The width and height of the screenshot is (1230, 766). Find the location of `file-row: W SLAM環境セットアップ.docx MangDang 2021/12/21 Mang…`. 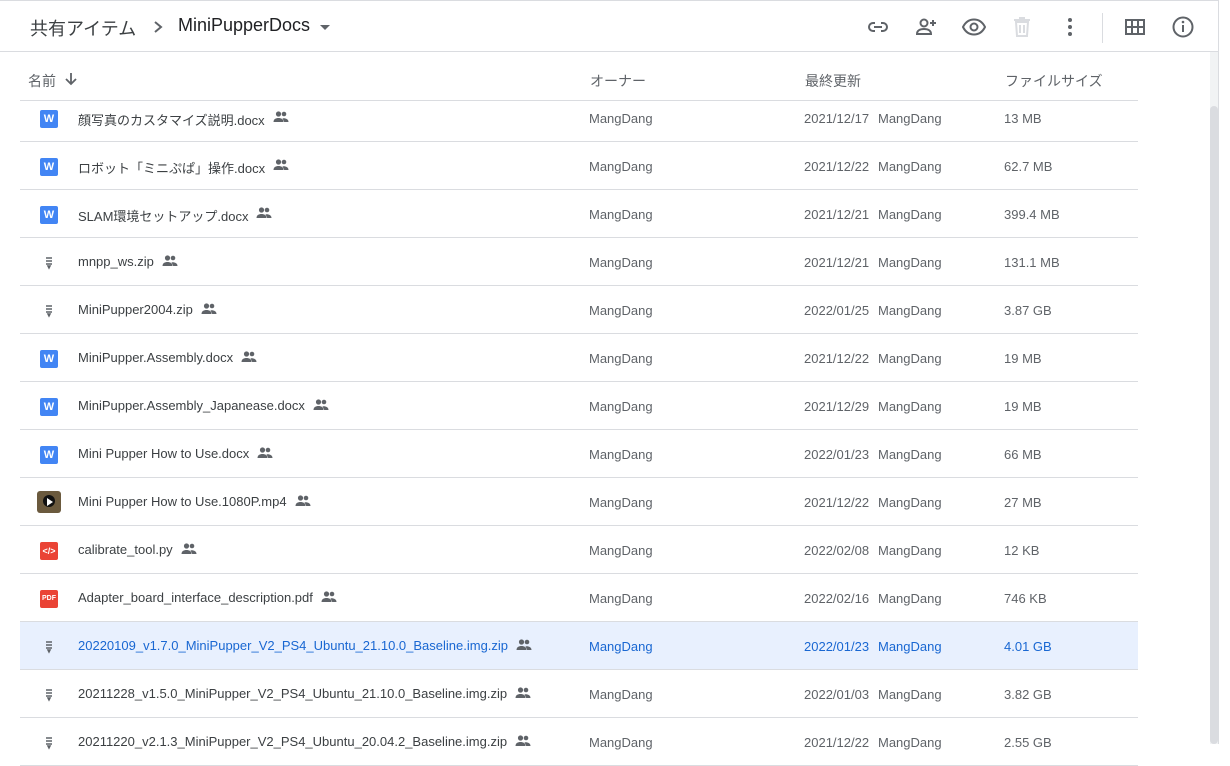

file-row: W SLAM環境セットアップ.docx MangDang 2021/12/21 Mang… is located at coordinates (579, 214).